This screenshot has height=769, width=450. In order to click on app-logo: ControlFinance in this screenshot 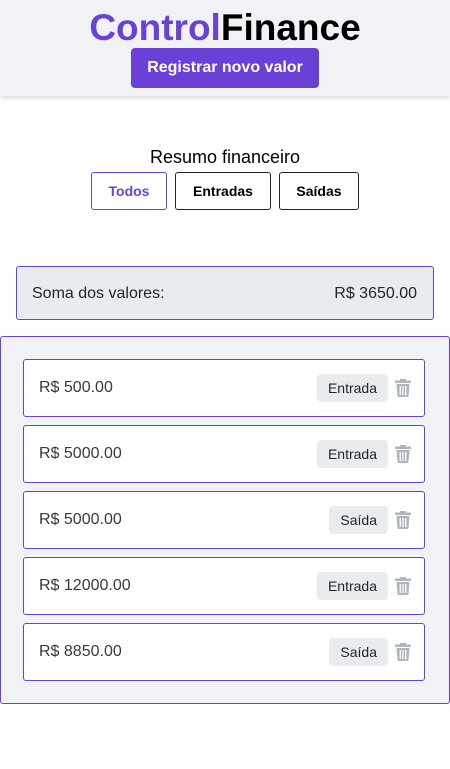, I will do `click(225, 28)`.